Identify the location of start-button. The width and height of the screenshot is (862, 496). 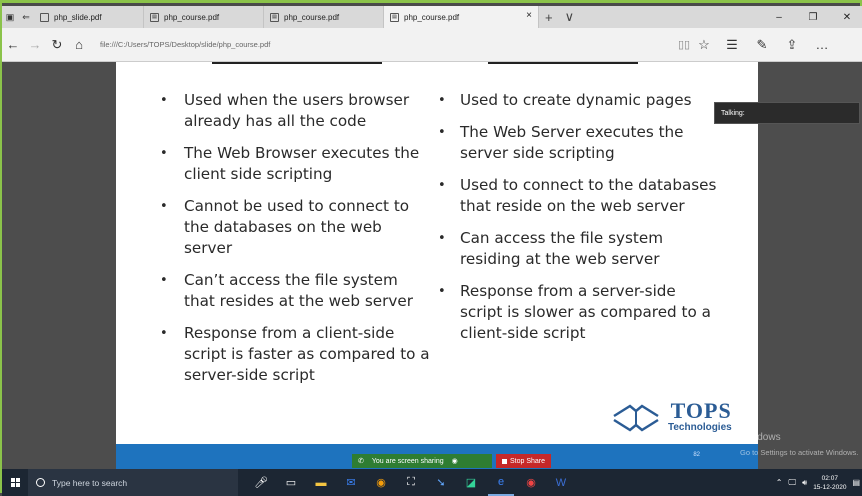
(15, 482).